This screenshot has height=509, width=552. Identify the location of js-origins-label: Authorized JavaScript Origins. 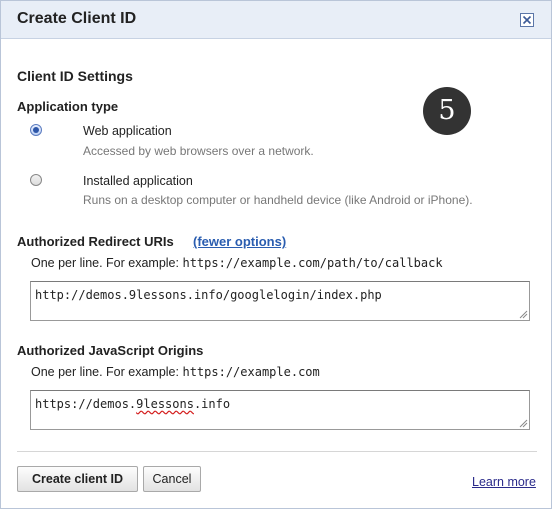
(110, 350).